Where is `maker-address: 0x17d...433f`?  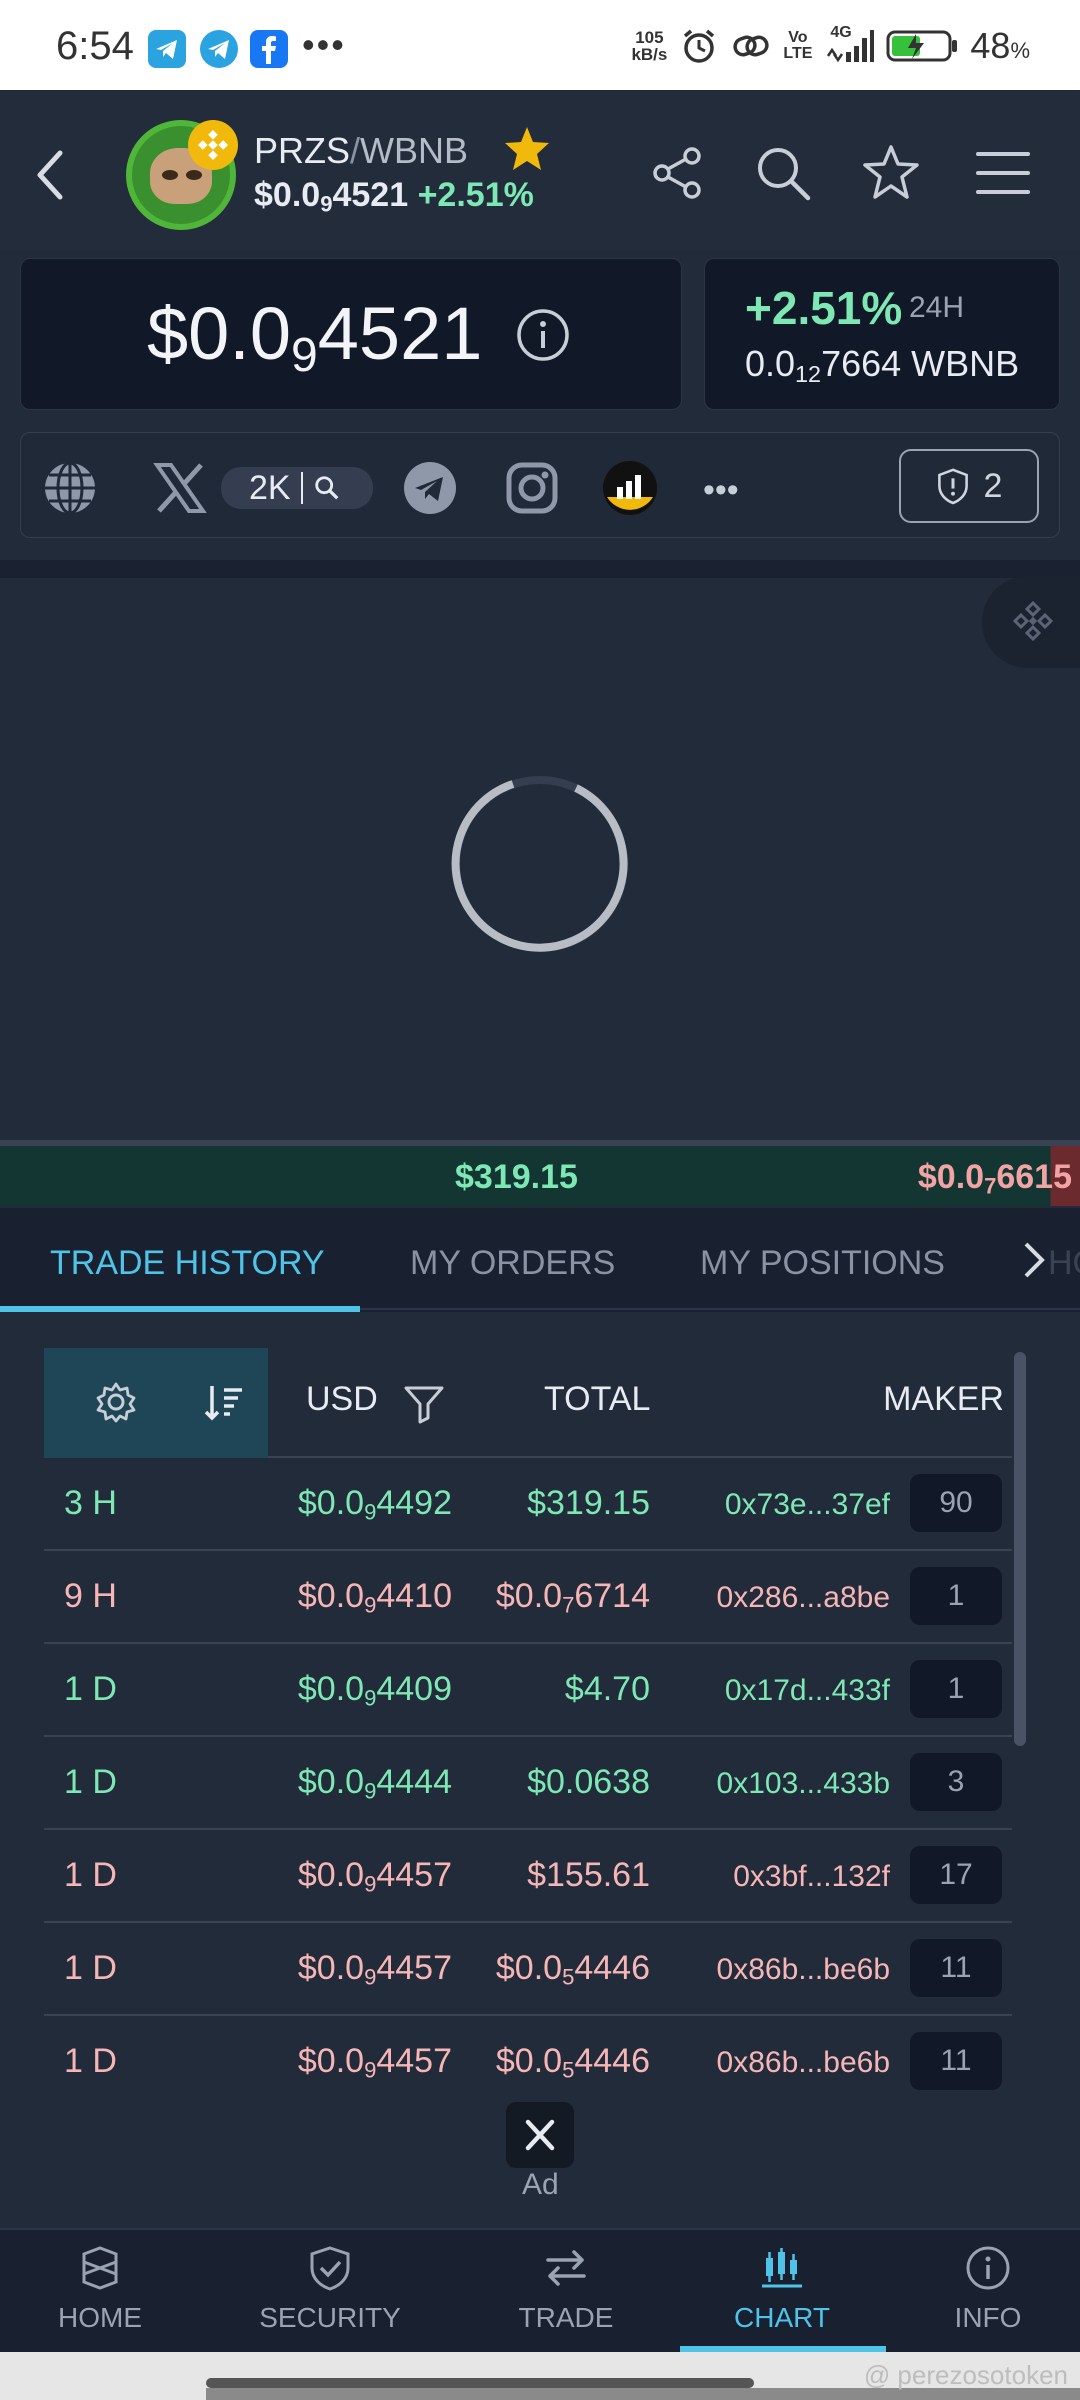
maker-address: 0x17d...433f is located at coordinates (807, 1691).